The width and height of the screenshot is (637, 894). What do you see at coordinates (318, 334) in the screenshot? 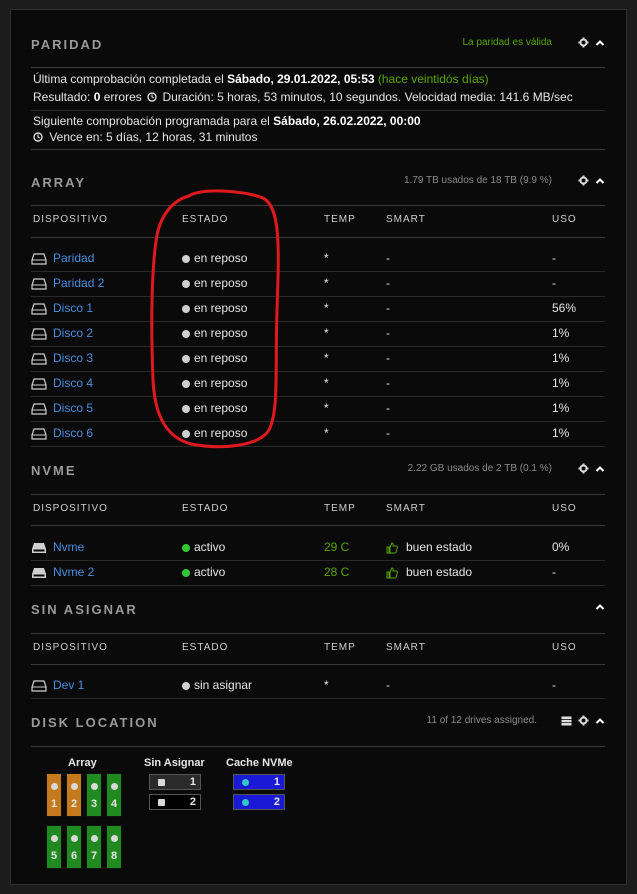
I see `table-row: Disco 2 en reposo * - 1%` at bounding box center [318, 334].